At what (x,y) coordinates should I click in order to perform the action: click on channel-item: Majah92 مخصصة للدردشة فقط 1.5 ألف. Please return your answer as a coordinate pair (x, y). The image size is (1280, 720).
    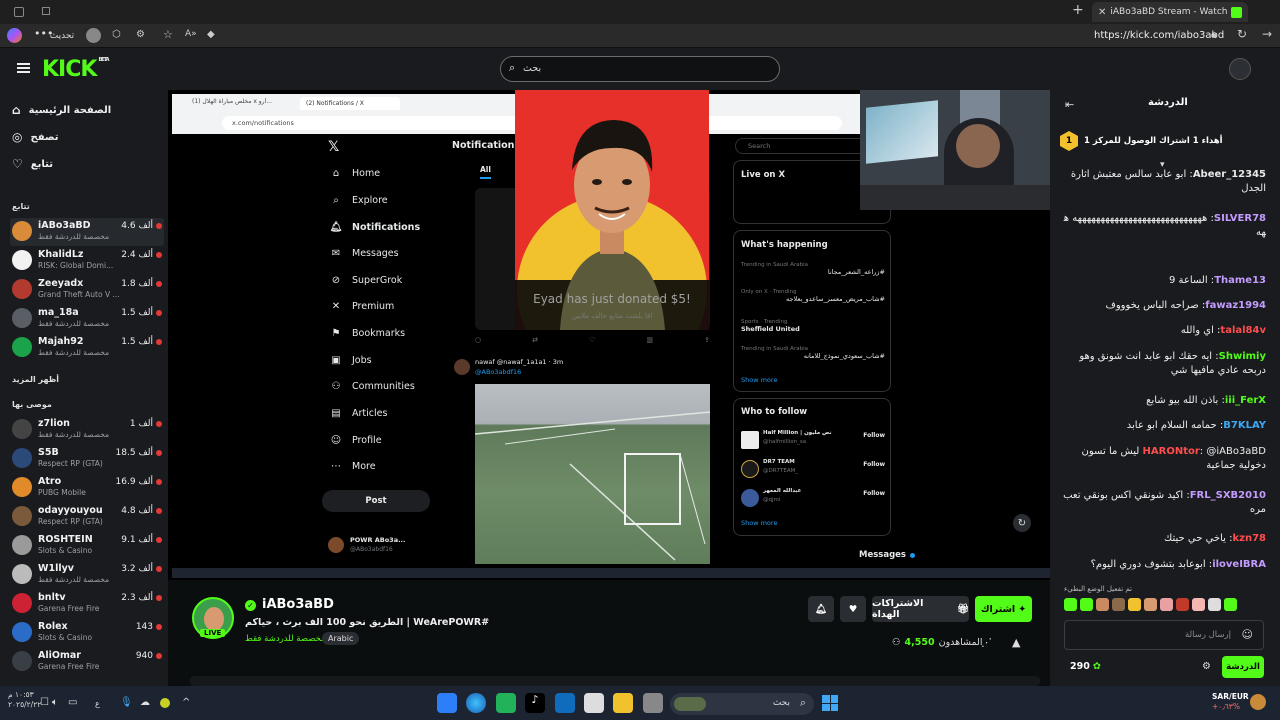
    Looking at the image, I should click on (87, 348).